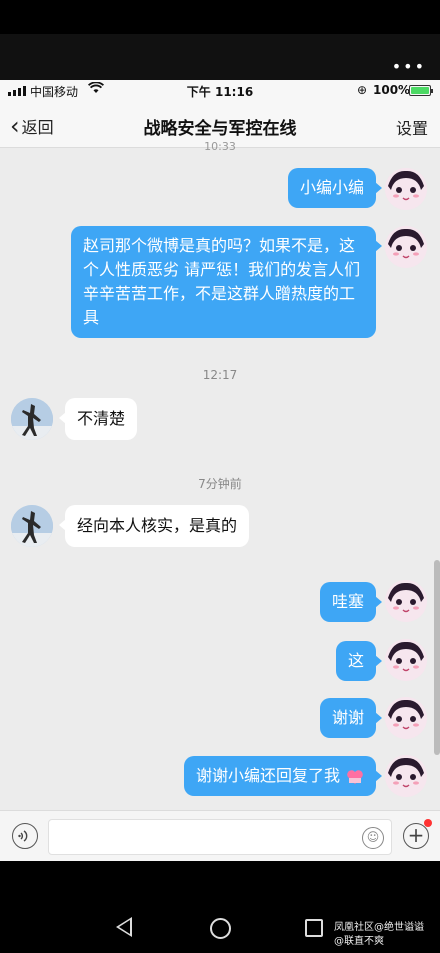  Describe the element at coordinates (220, 91) in the screenshot. I see `status-bar: 中国移动 下午 11:16 ⊕ 100%` at that location.